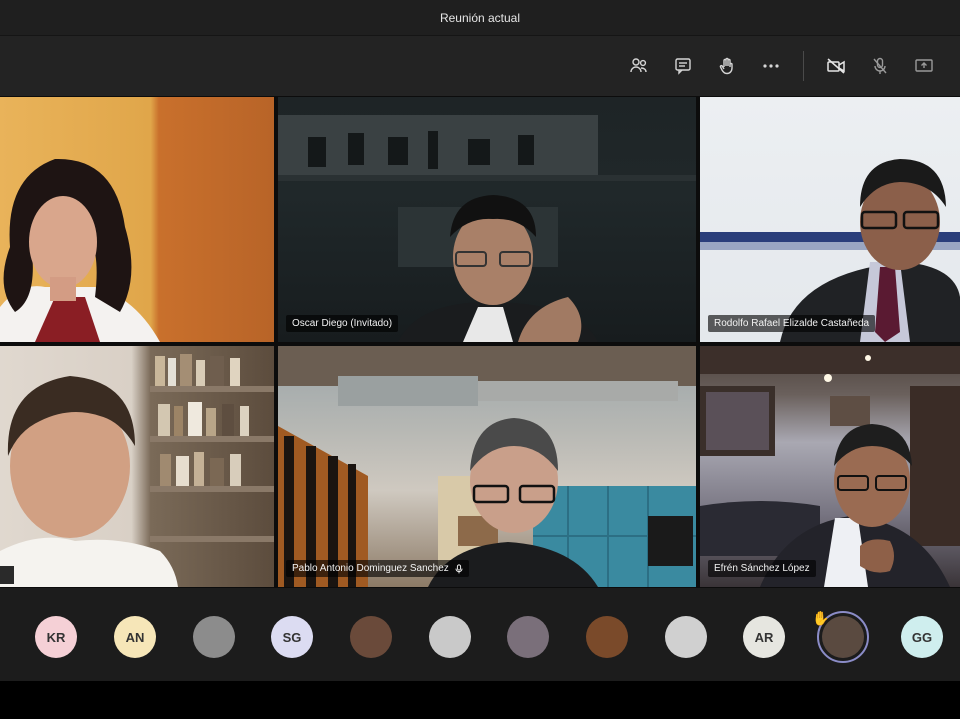  I want to click on raise-hand-icon, so click(726, 66).